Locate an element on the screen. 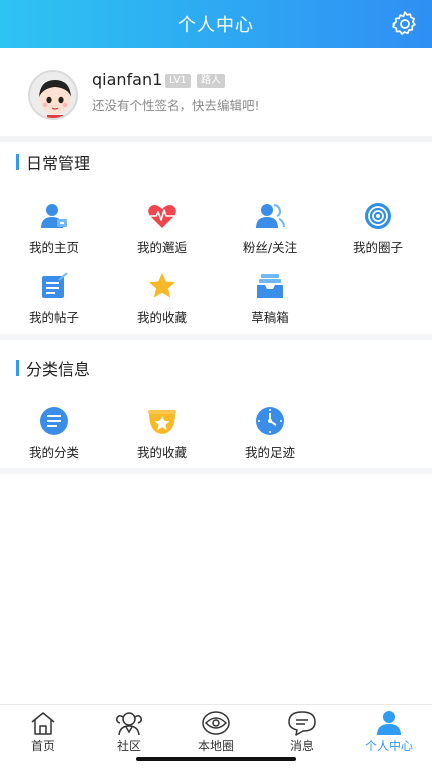 The width and height of the screenshot is (432, 768). gear-icon is located at coordinates (404, 23).